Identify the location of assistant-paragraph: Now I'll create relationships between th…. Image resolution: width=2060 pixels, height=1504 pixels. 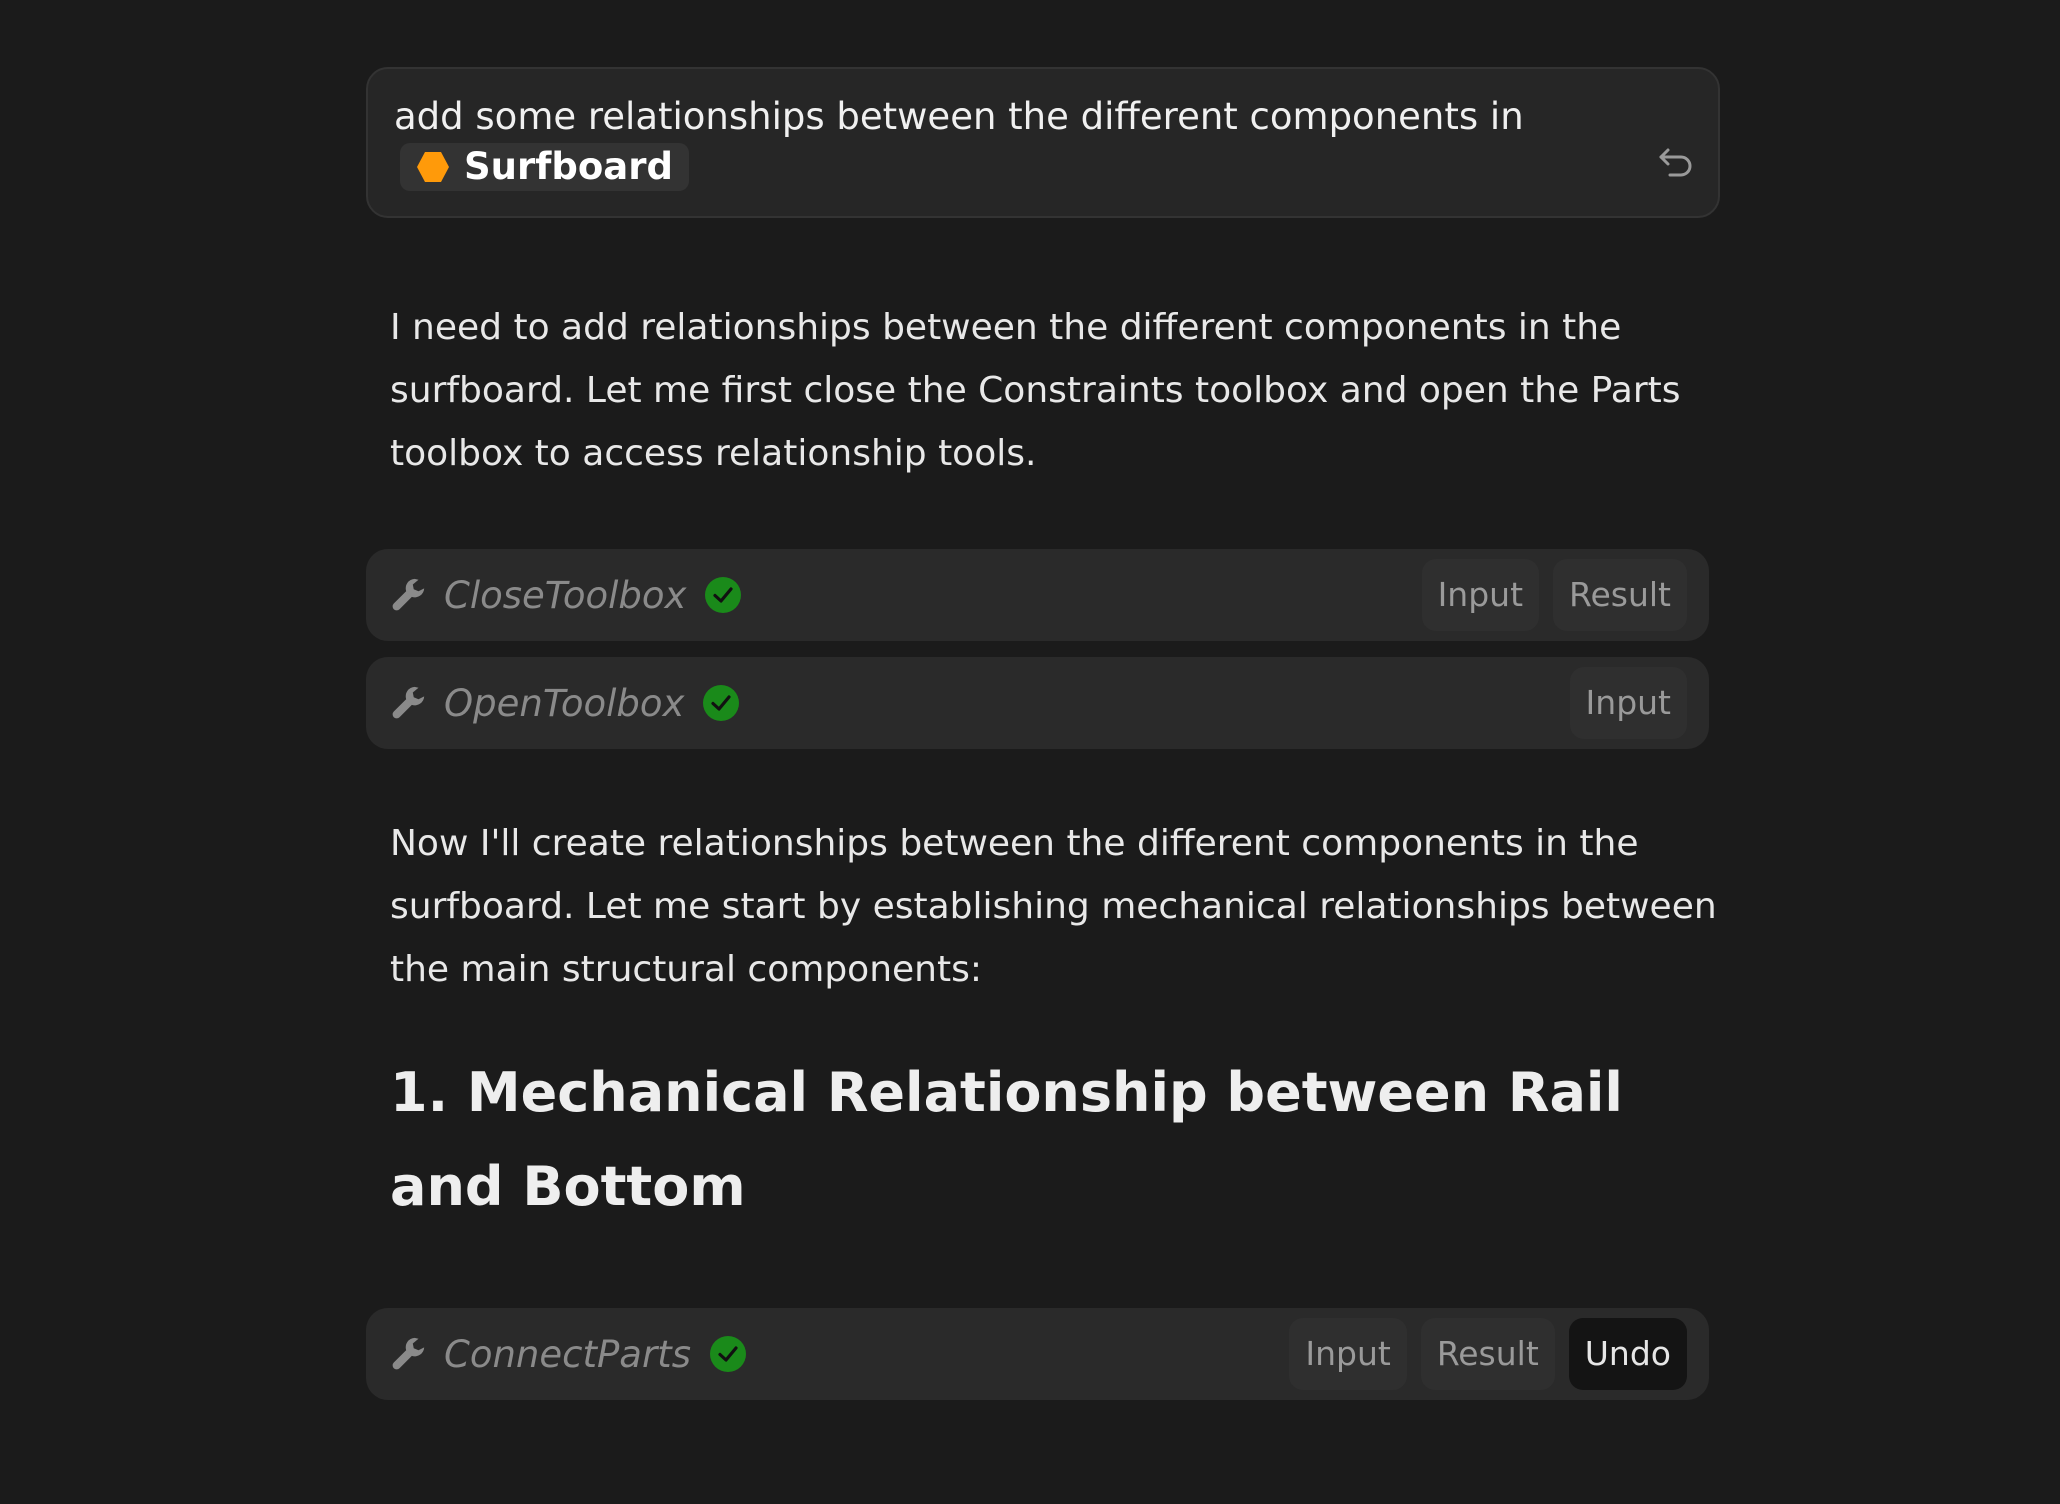
(1053, 906).